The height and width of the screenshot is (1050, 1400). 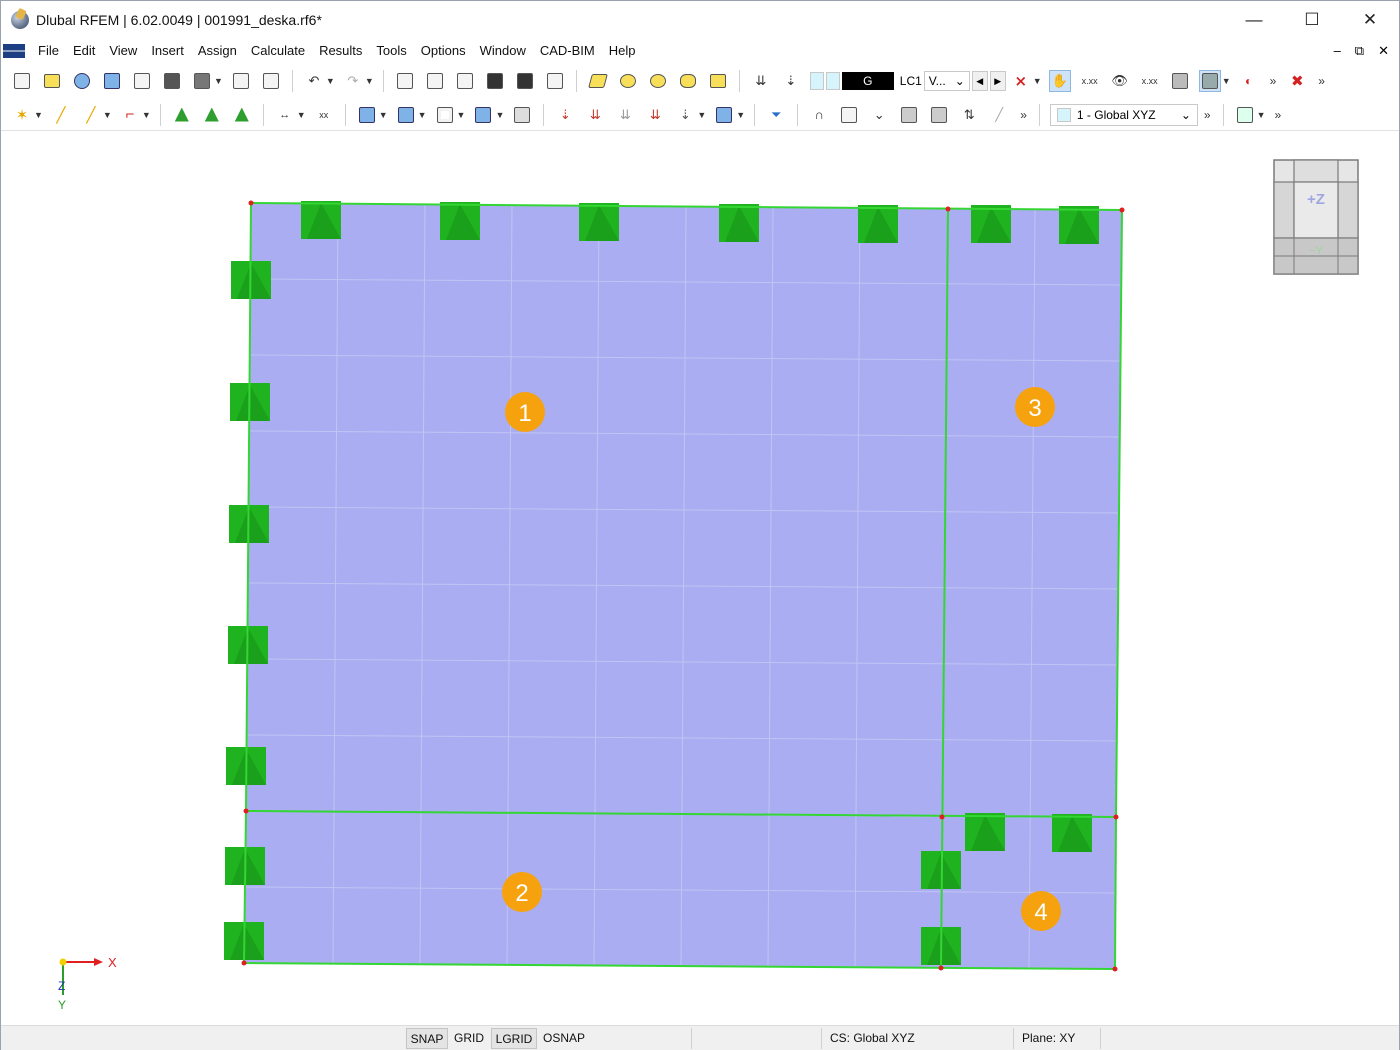 What do you see at coordinates (469, 1038) in the screenshot?
I see `grid-toggle: GRID` at bounding box center [469, 1038].